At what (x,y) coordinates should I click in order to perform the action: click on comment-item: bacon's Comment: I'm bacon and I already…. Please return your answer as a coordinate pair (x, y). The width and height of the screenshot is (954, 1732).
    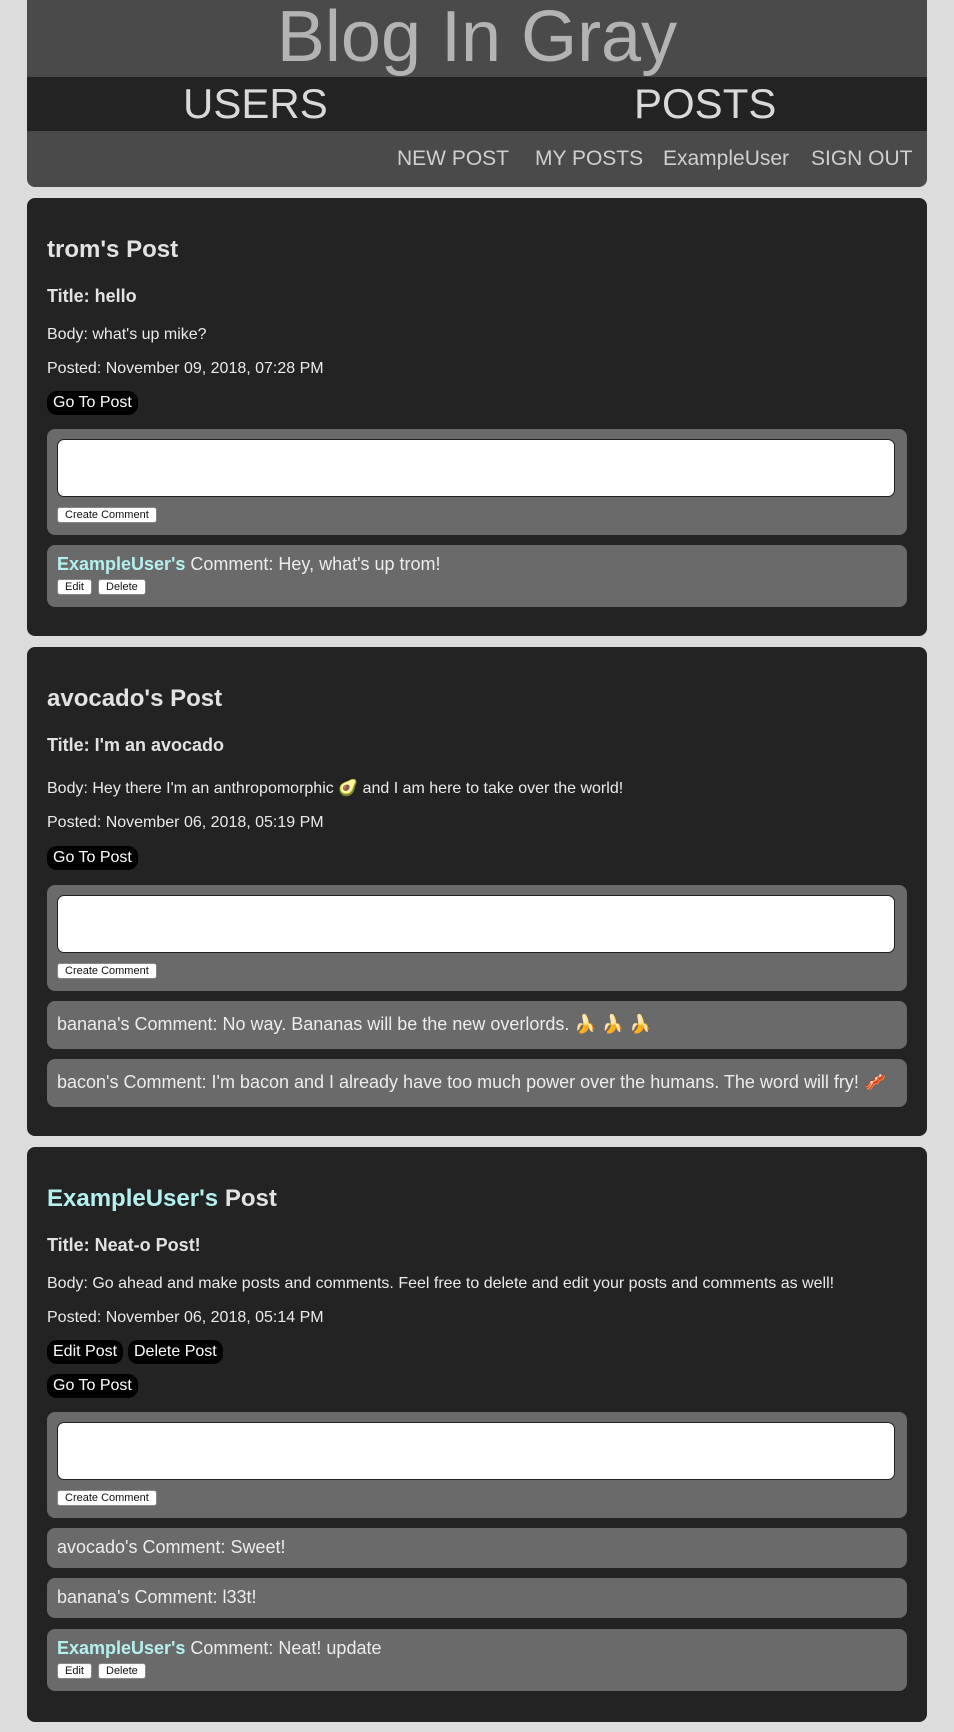
    Looking at the image, I should click on (477, 1083).